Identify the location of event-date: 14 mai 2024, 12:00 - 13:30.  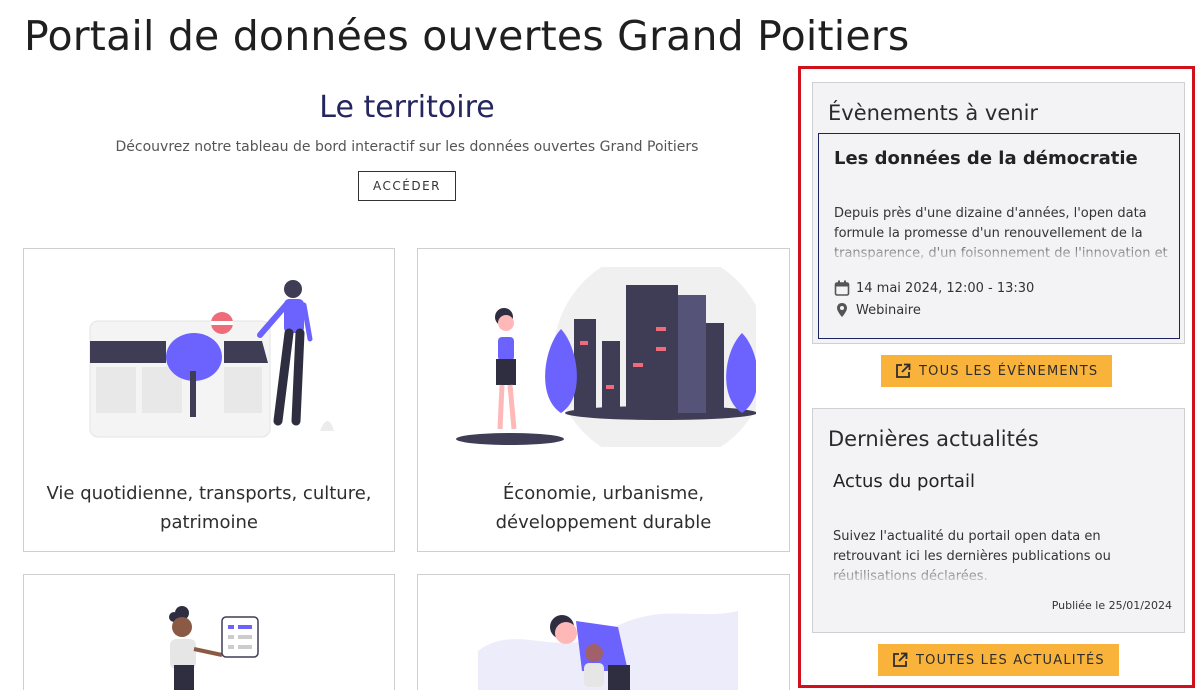
(945, 288).